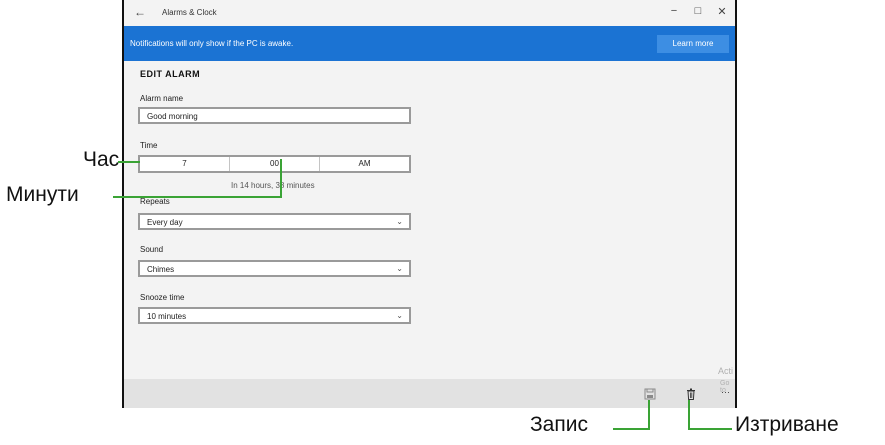 The height and width of the screenshot is (445, 885). I want to click on snooze-label: Snooze time, so click(162, 297).